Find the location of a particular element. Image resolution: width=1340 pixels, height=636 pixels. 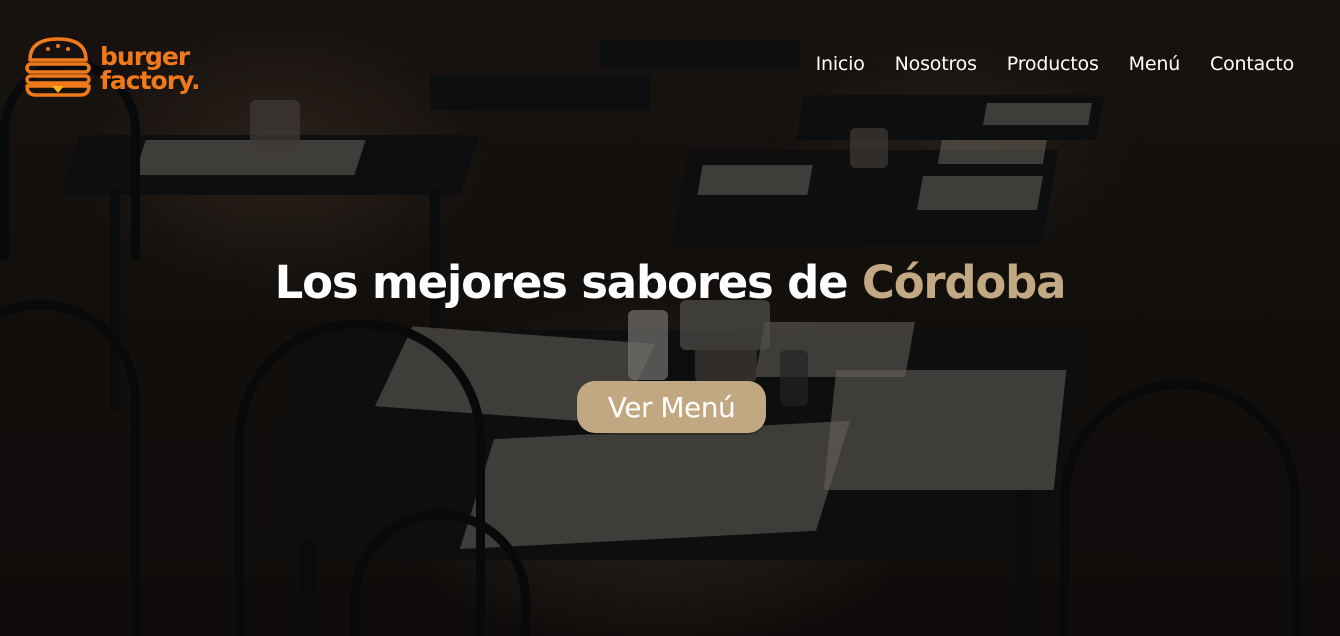

hero-headline: Los mejores sabores de Córdoba is located at coordinates (670, 282).